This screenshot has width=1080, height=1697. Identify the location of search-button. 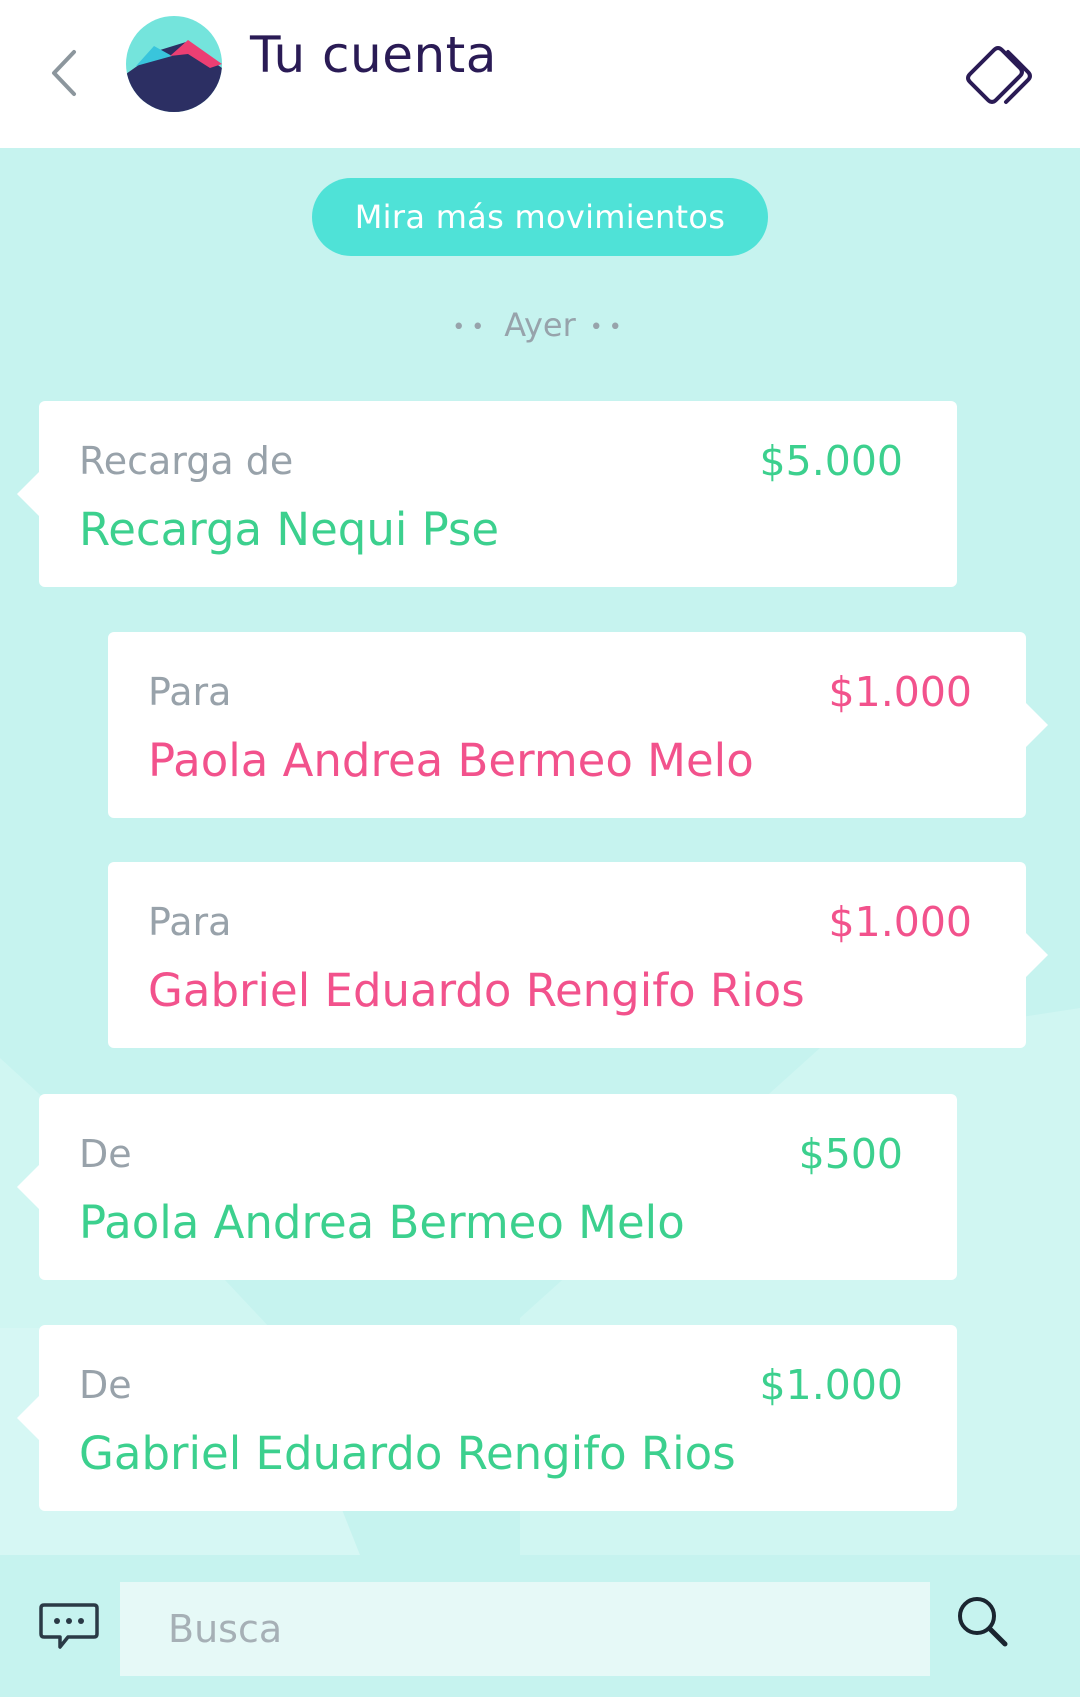
(982, 1621).